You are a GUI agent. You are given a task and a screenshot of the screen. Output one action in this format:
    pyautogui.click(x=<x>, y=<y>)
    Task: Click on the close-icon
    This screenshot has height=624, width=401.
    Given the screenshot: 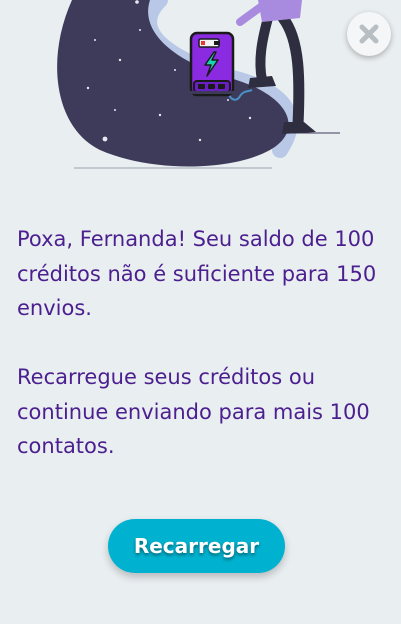 What is the action you would take?
    pyautogui.click(x=369, y=34)
    